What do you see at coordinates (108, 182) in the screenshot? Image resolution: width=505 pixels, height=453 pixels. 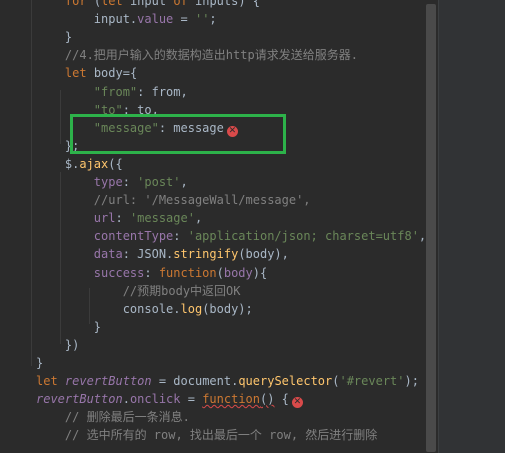 I see `code-token: type` at bounding box center [108, 182].